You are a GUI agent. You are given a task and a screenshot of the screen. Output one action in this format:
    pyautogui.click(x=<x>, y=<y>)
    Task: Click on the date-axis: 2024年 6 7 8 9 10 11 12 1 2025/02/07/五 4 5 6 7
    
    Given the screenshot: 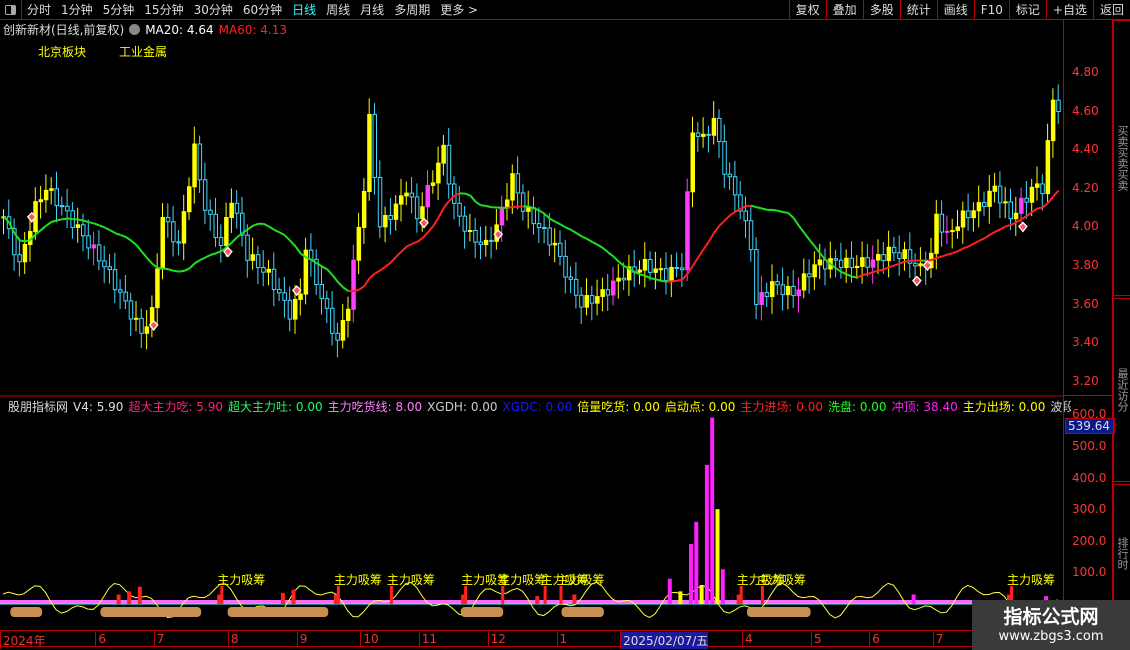 What is the action you would take?
    pyautogui.click(x=531, y=639)
    